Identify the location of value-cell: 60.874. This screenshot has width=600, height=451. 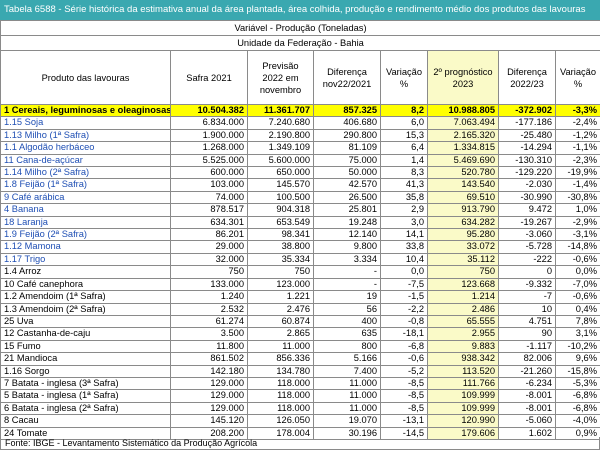
(280, 321).